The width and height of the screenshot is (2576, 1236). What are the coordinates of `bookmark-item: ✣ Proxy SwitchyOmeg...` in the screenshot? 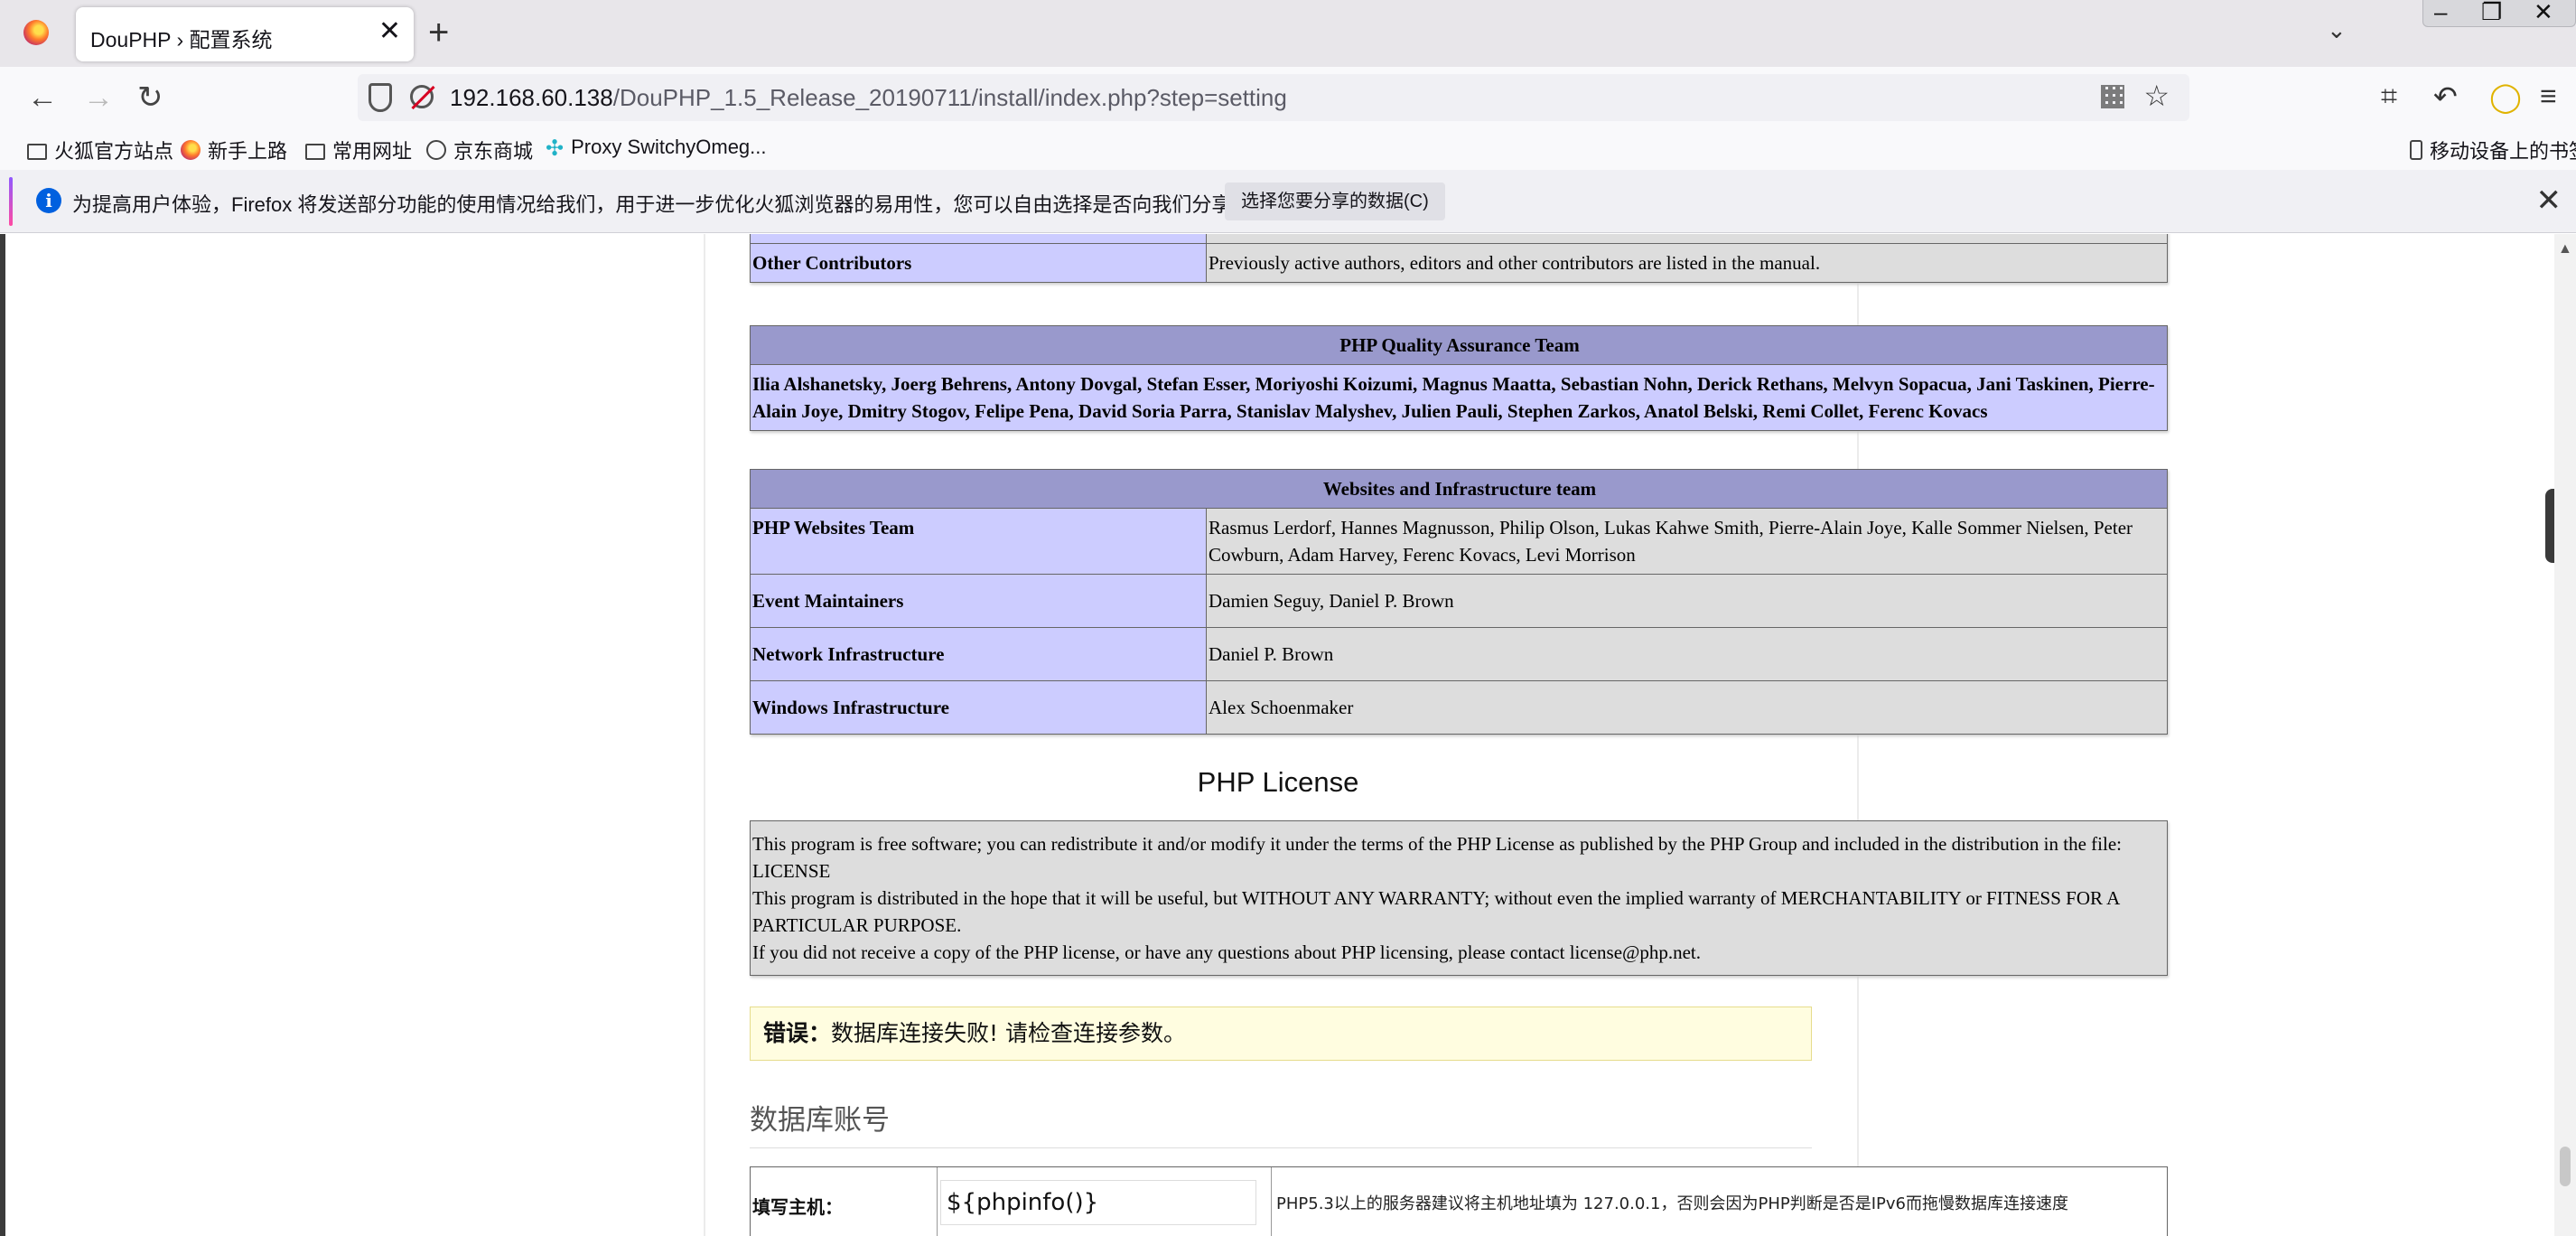 It's located at (656, 149).